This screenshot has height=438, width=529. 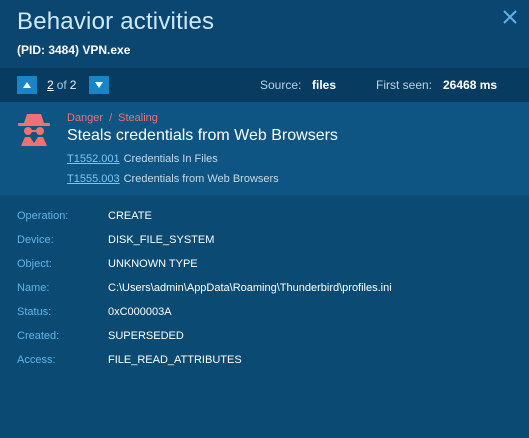 I want to click on detail-value: FILE_READ_ATTRIBUTES, so click(x=175, y=360).